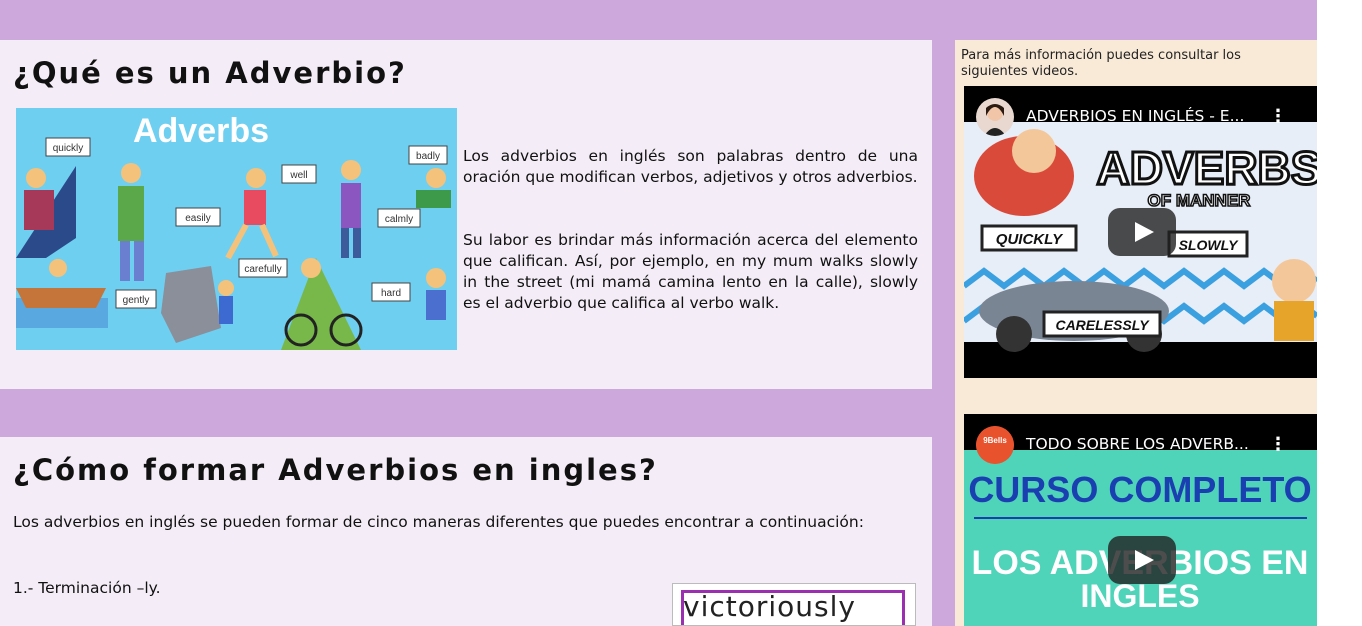 This screenshot has width=1362, height=626. I want to click on section-title: ¿Cómo formar Adverbios en ingles?, so click(335, 470).